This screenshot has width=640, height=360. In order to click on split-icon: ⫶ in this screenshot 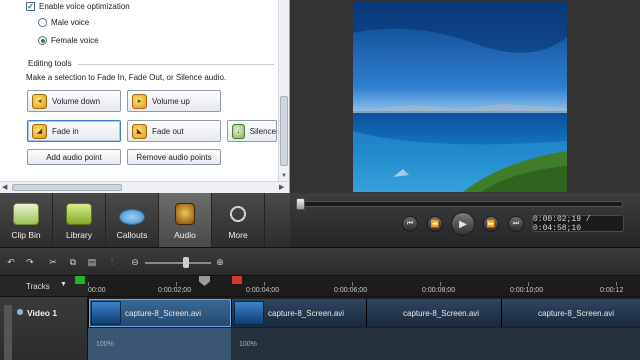, I will do `click(112, 262)`.